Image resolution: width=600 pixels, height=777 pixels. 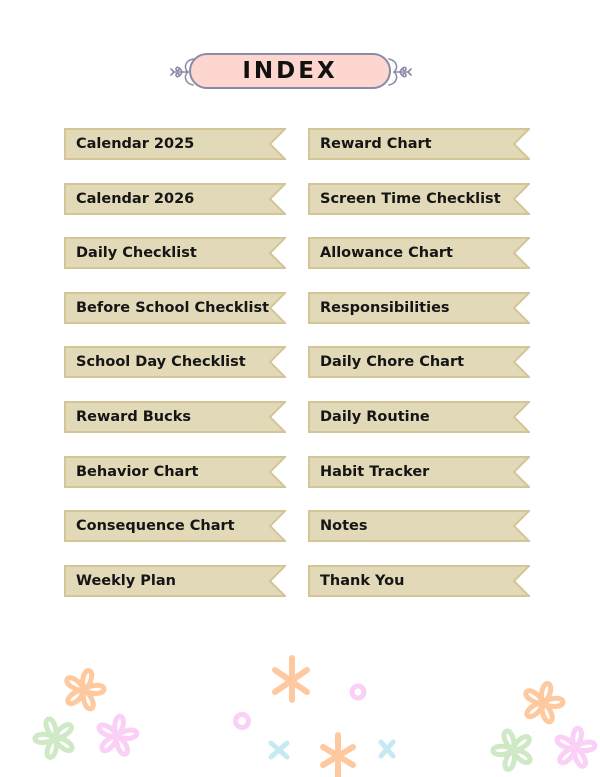 I want to click on index-entry: School Day Checklist, so click(x=175, y=362).